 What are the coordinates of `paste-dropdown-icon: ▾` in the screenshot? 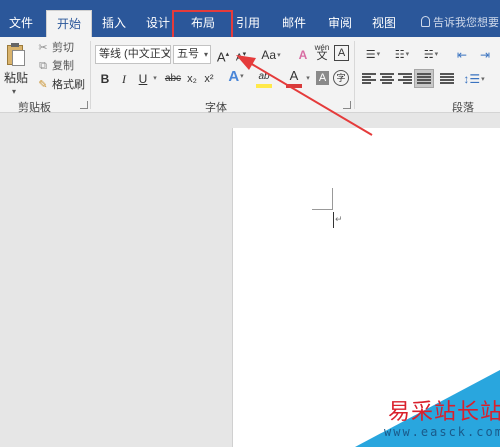 It's located at (14, 91).